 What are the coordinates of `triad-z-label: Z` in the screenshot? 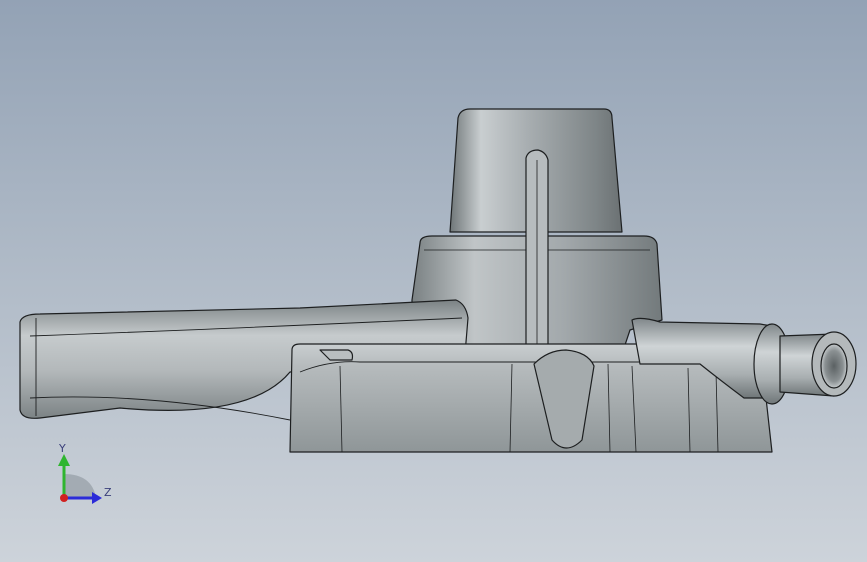 It's located at (108, 492).